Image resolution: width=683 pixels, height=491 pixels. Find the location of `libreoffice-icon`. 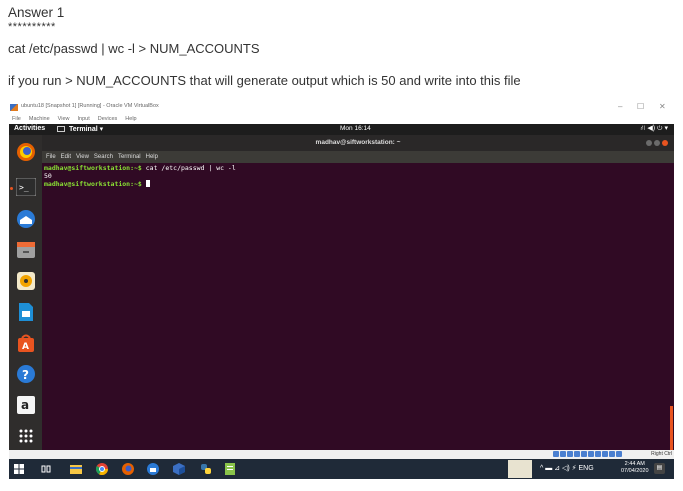

libreoffice-icon is located at coordinates (26, 312).